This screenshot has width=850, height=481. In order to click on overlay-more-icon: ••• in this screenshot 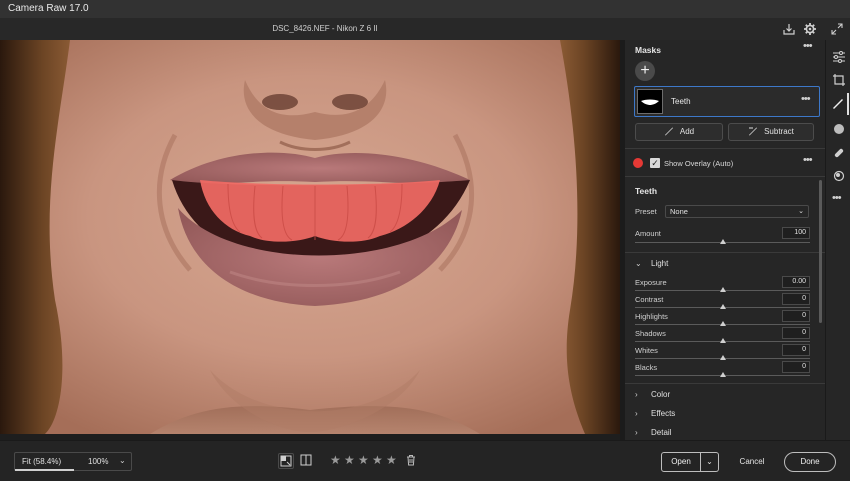, I will do `click(808, 160)`.